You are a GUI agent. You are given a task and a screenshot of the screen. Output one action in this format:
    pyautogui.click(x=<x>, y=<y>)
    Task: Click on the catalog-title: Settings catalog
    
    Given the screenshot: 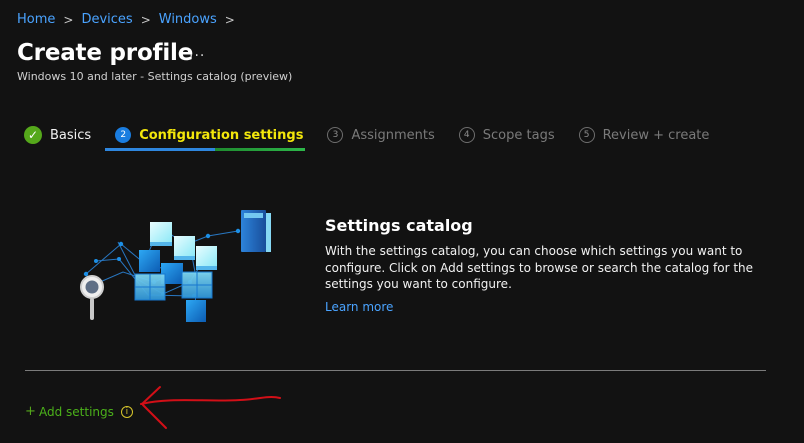 What is the action you would take?
    pyautogui.click(x=399, y=225)
    